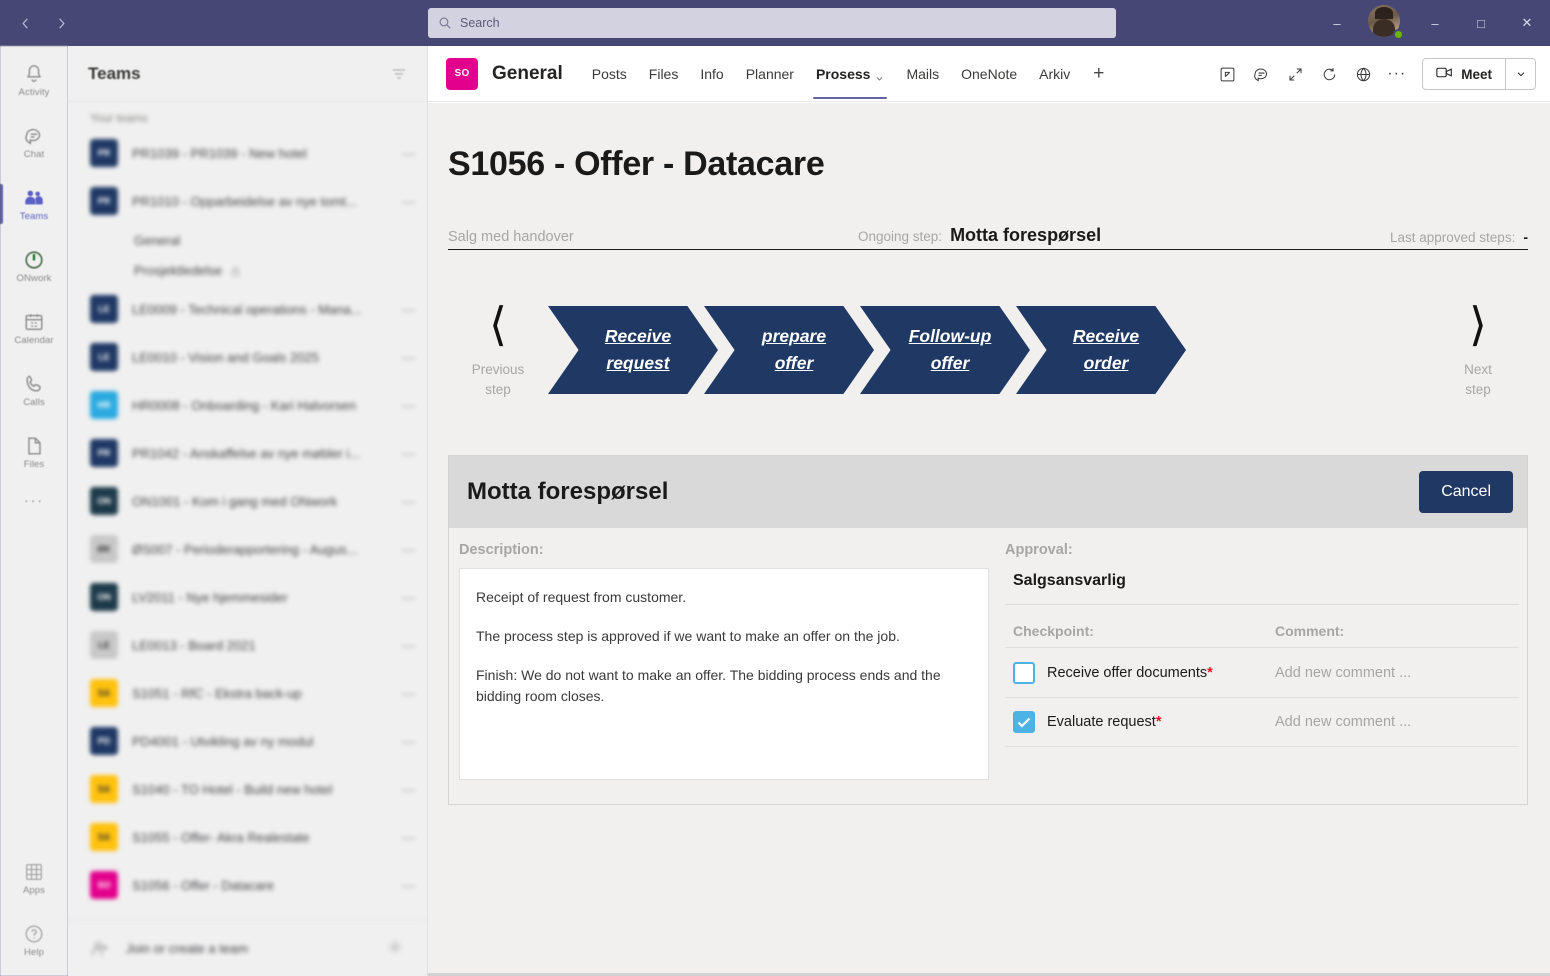 Image resolution: width=1550 pixels, height=976 pixels. Describe the element at coordinates (1295, 74) in the screenshot. I see `expand-icon` at that location.